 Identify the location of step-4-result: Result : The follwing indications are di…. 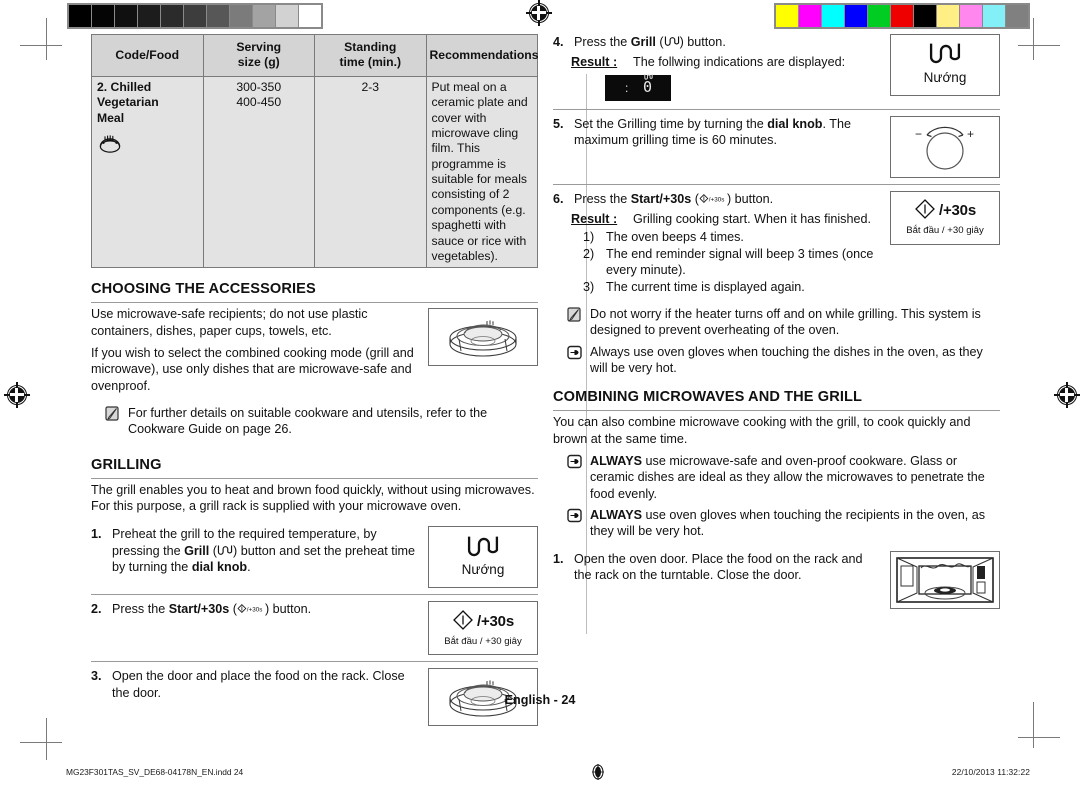
(717, 62).